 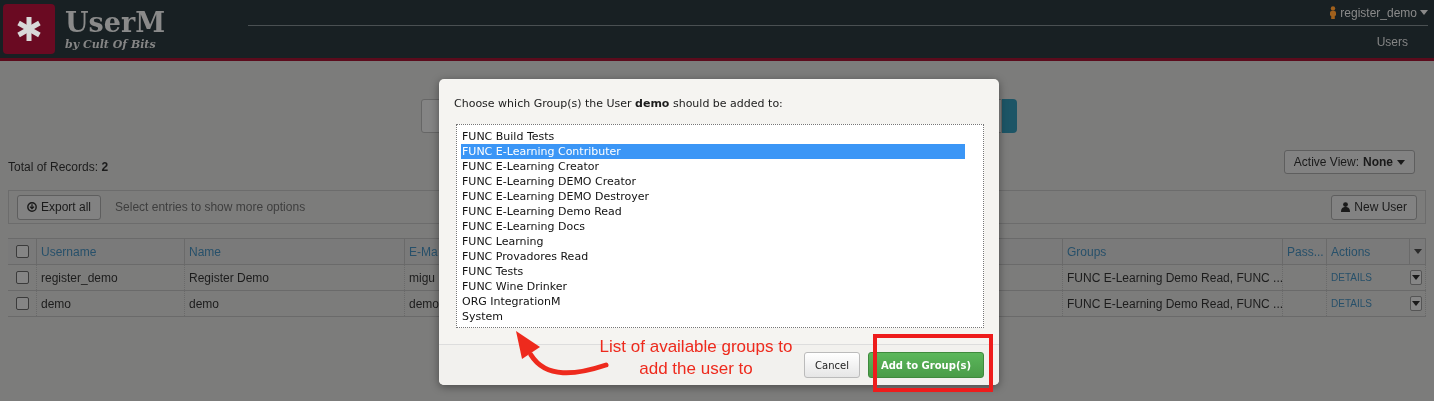 What do you see at coordinates (713, 241) in the screenshot?
I see `group-option: FUNC Learning` at bounding box center [713, 241].